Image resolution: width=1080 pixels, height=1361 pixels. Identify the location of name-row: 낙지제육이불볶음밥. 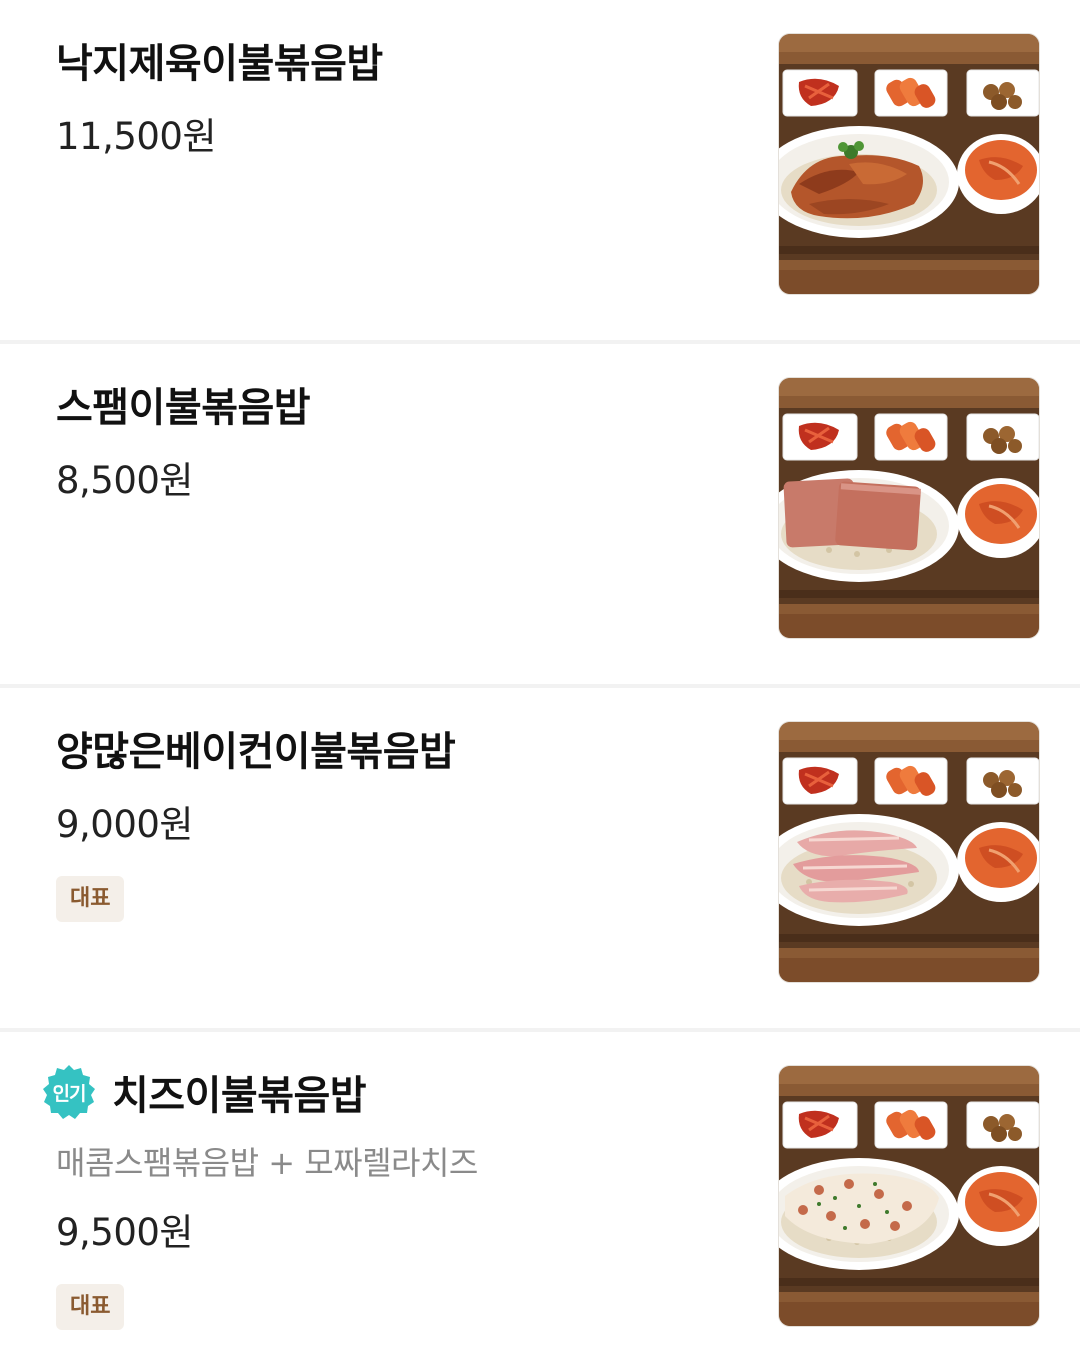
(401, 60).